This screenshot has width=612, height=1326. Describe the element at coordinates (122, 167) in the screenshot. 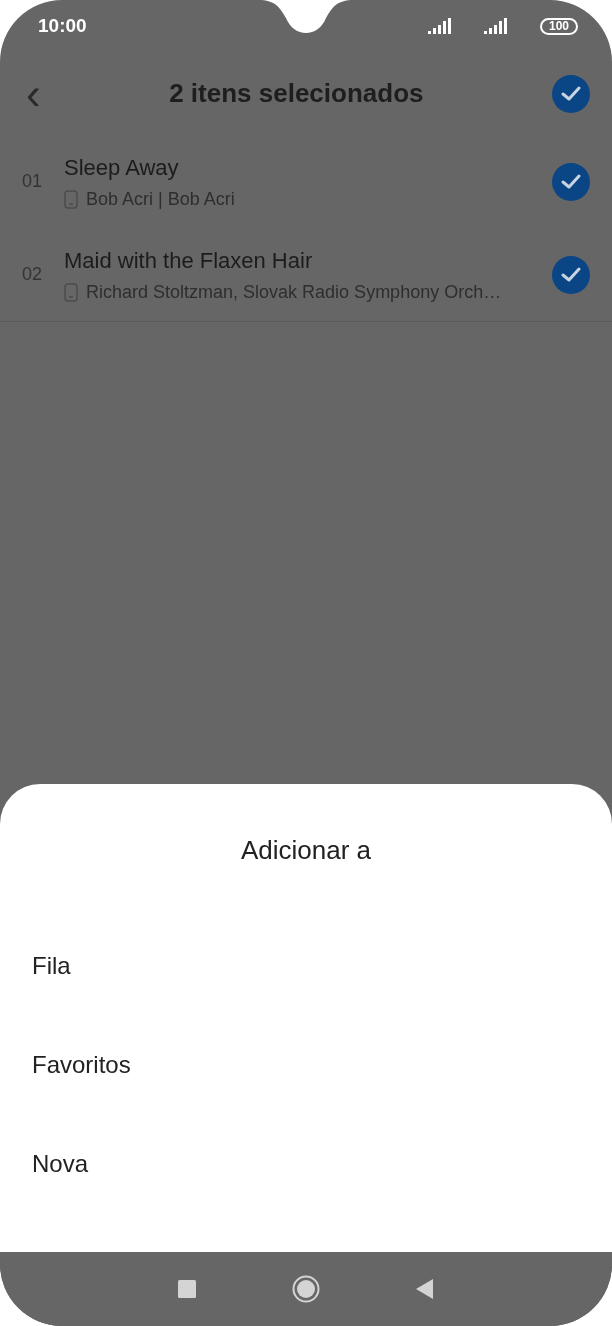

I see `track-title: Sleep Away` at that location.